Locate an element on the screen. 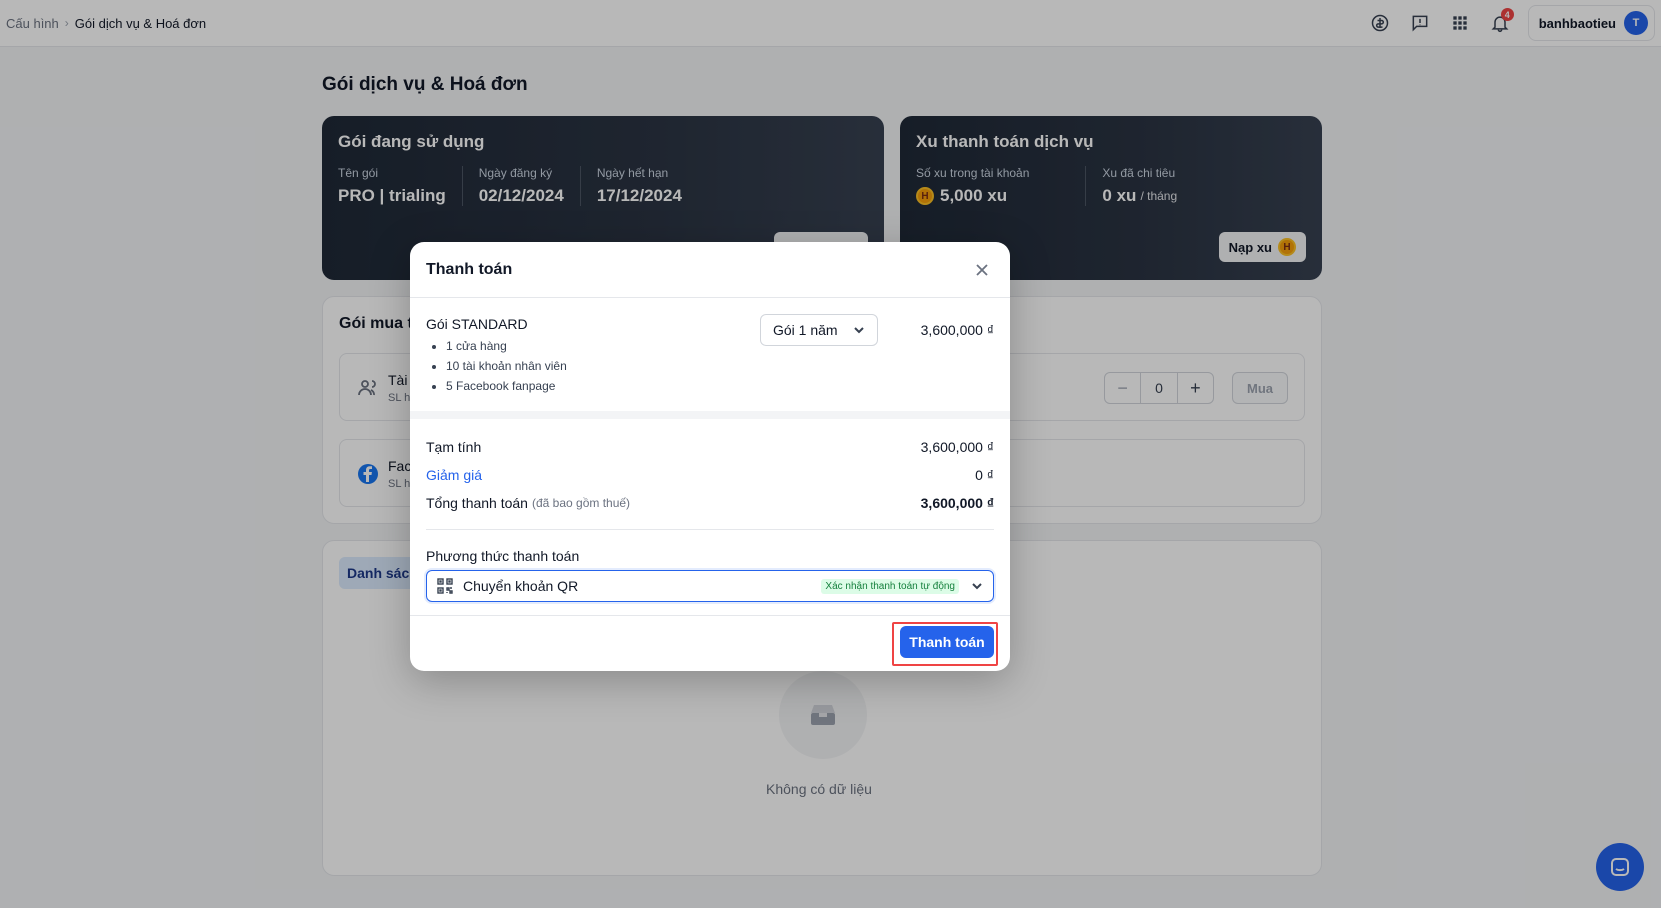  duration-select: Gói 1 năm is located at coordinates (819, 330).